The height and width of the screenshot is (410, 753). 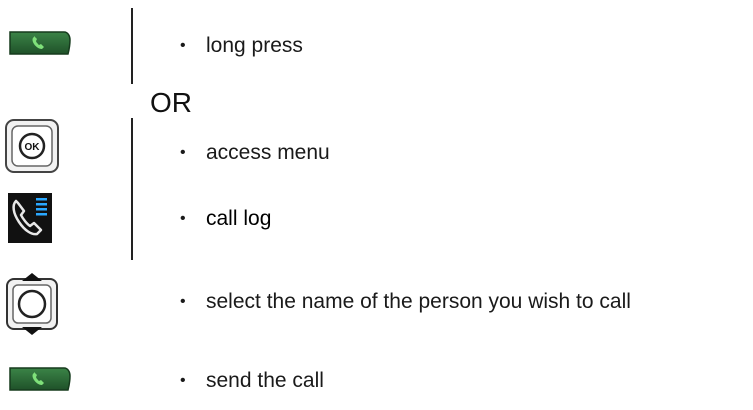 What do you see at coordinates (132, 189) in the screenshot?
I see `divider-line-menu` at bounding box center [132, 189].